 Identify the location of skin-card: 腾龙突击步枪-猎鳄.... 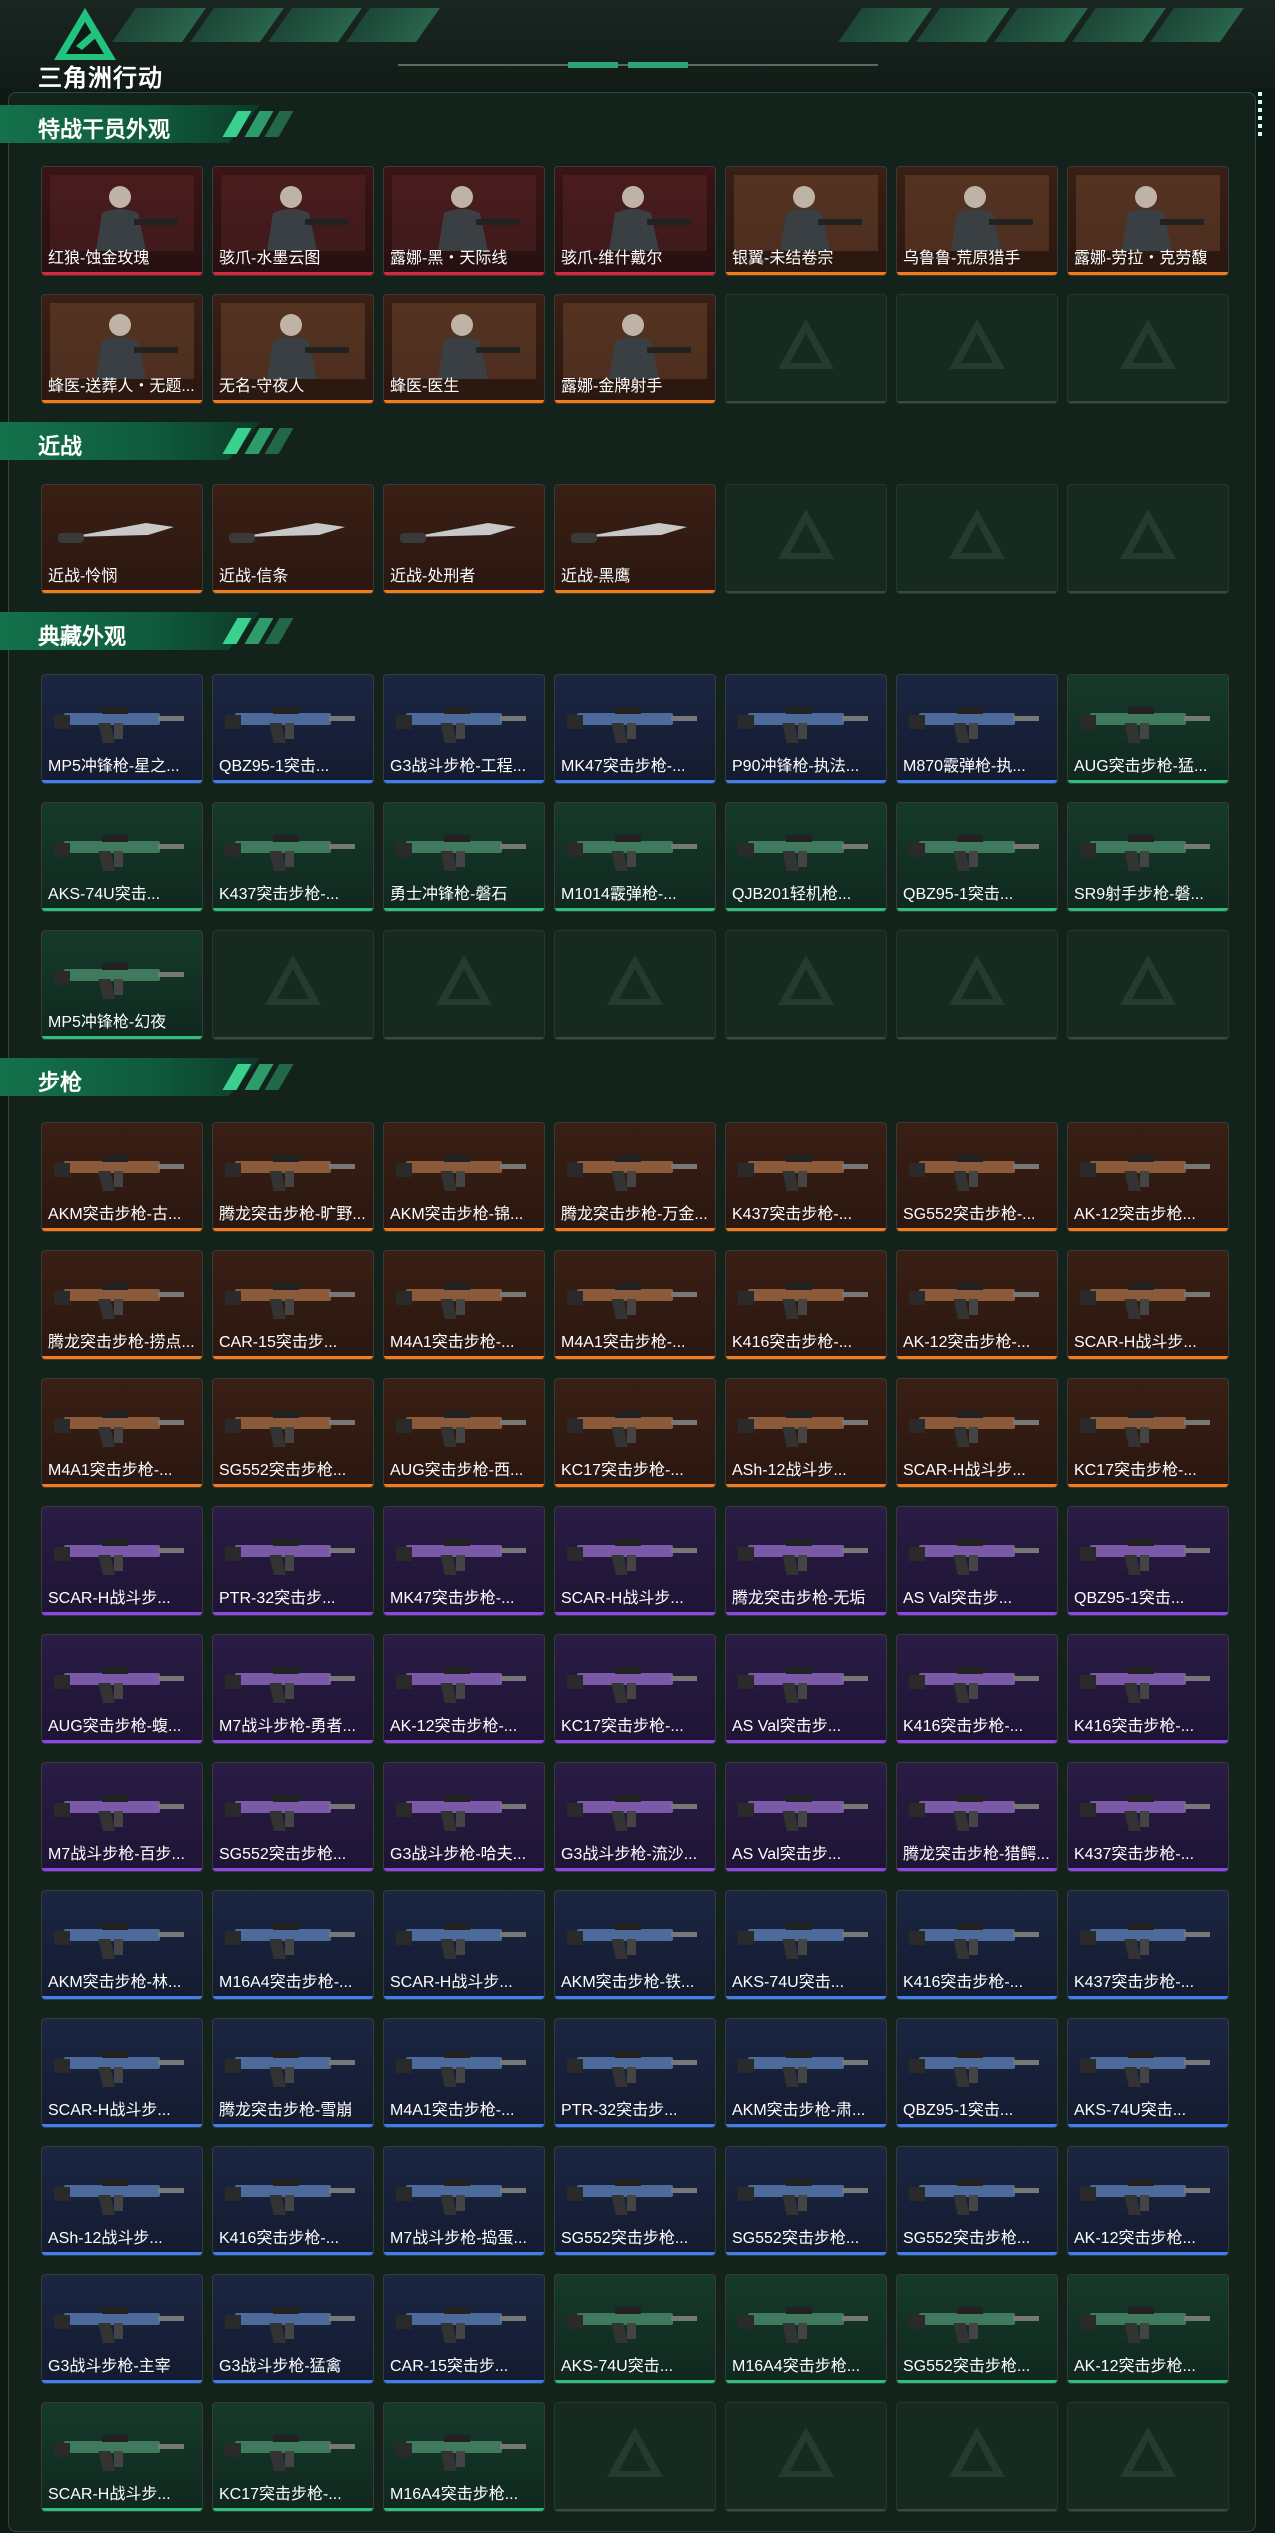
(977, 1817).